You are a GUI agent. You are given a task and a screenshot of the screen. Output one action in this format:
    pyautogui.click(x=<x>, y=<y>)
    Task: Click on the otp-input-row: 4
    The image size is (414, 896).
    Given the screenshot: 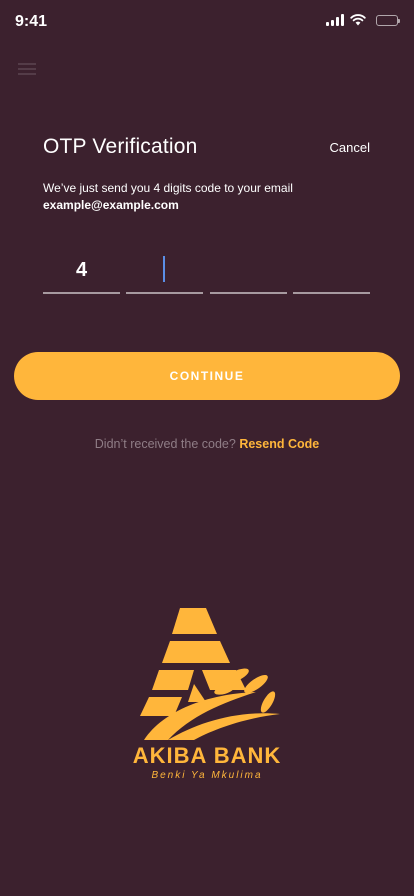 What is the action you would take?
    pyautogui.click(x=206, y=271)
    